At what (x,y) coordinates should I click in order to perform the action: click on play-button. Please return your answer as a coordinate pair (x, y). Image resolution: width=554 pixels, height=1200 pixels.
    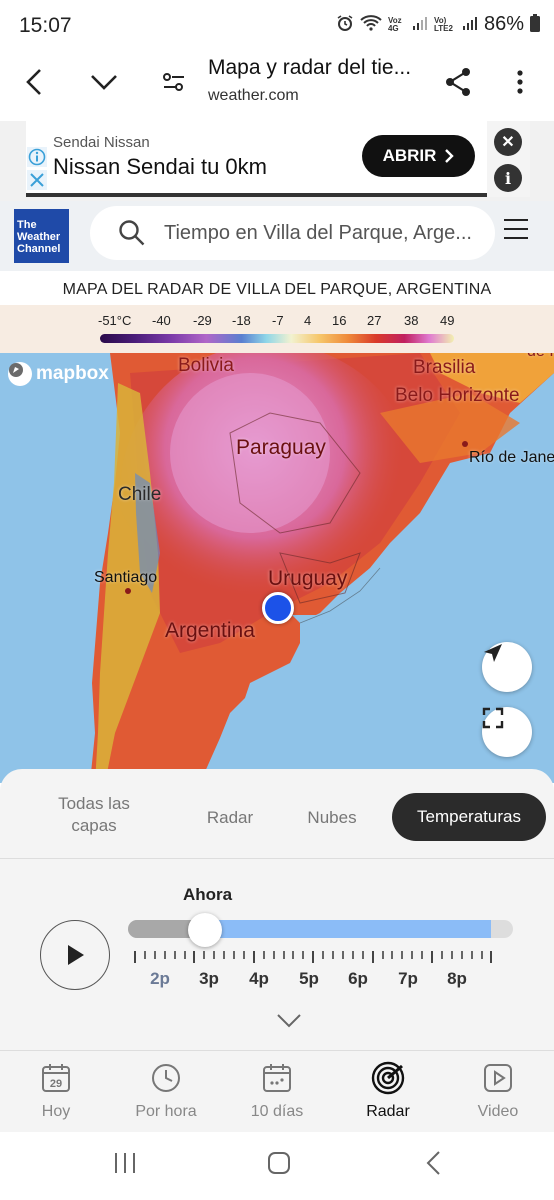
    Looking at the image, I should click on (75, 955).